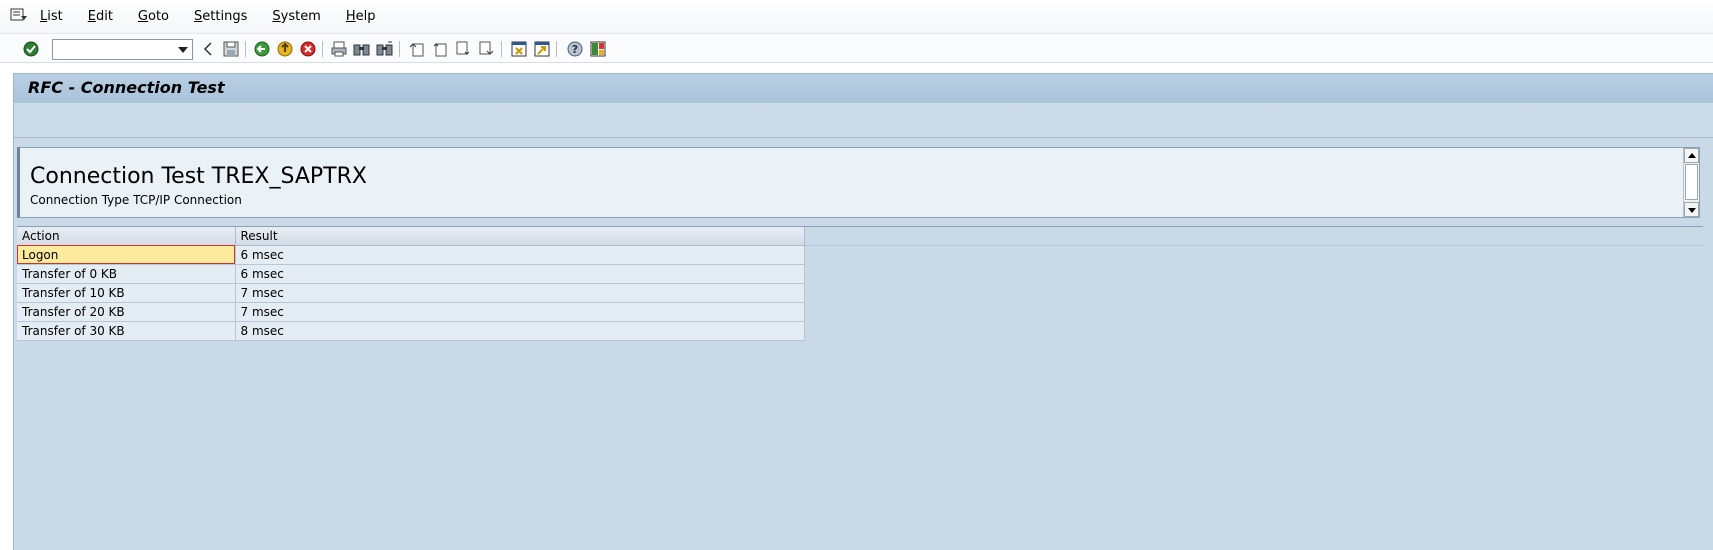 Image resolution: width=1713 pixels, height=550 pixels. I want to click on menu-bar: List Edit Goto Settings System Help, so click(856, 16).